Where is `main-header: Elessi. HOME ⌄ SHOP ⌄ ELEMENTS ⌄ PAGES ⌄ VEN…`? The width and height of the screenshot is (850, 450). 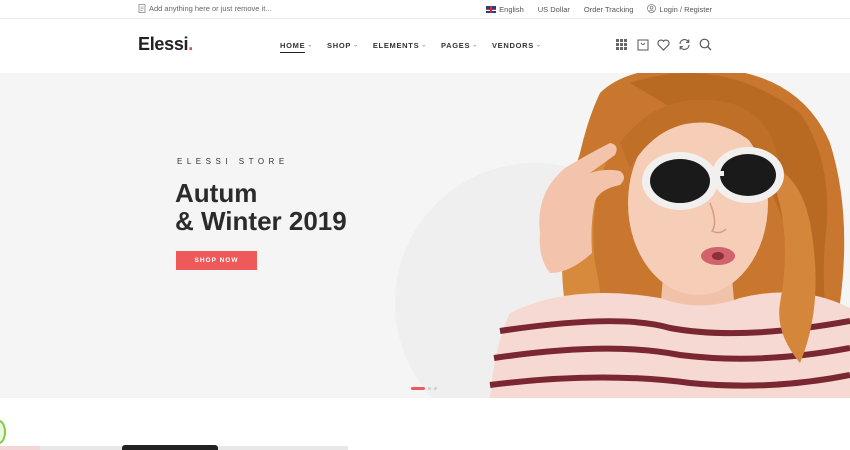
main-header: Elessi. HOME ⌄ SHOP ⌄ ELEMENTS ⌄ PAGES ⌄ VEN… is located at coordinates (425, 46).